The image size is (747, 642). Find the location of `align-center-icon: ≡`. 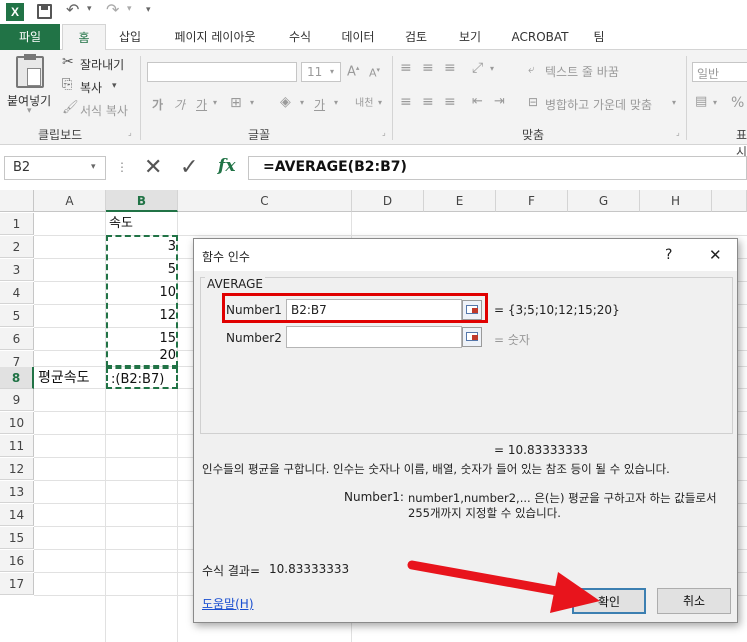

align-center-icon: ≡ is located at coordinates (428, 102).